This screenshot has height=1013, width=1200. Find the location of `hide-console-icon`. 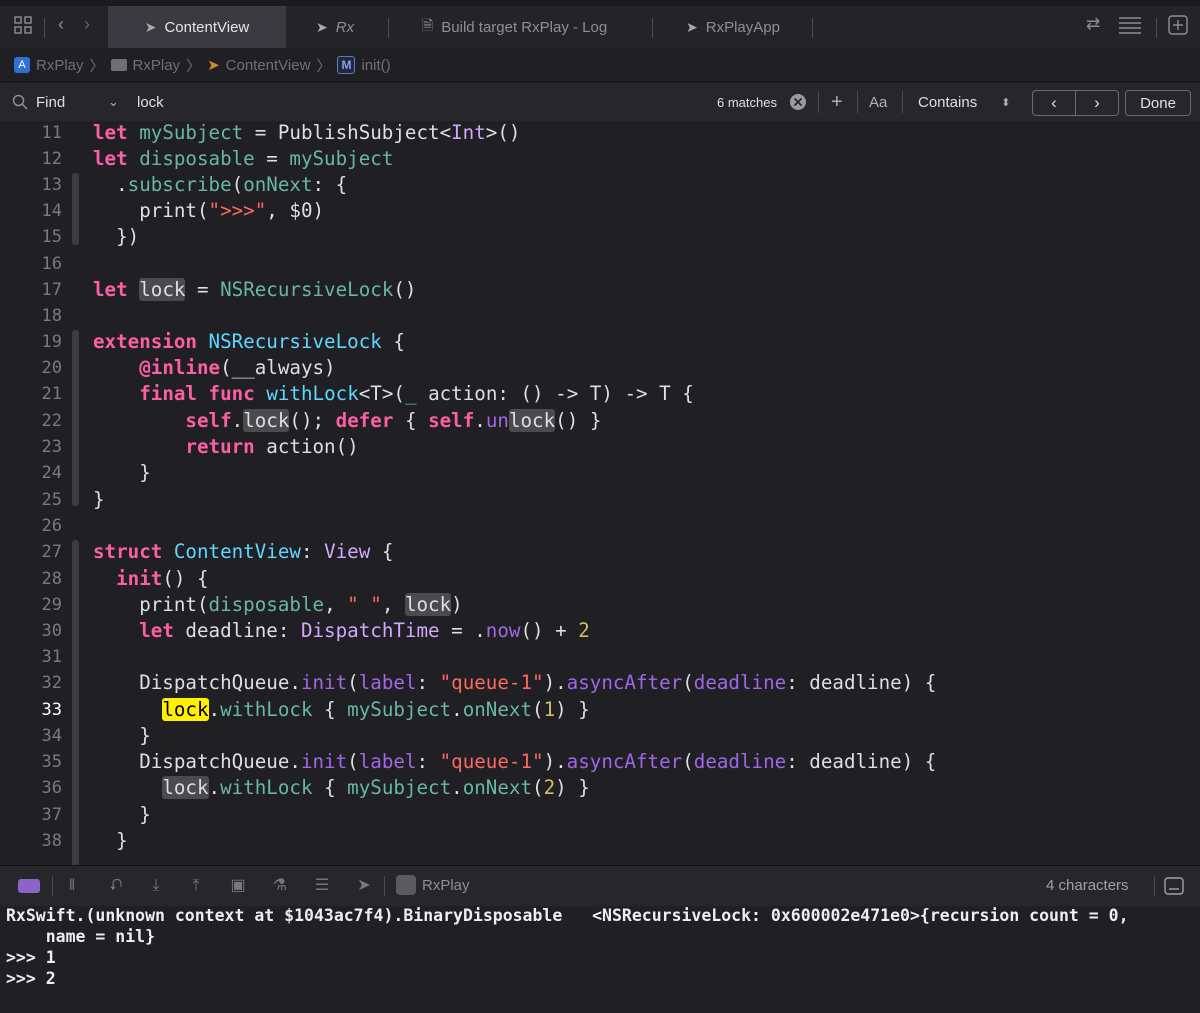

hide-console-icon is located at coordinates (1174, 886).